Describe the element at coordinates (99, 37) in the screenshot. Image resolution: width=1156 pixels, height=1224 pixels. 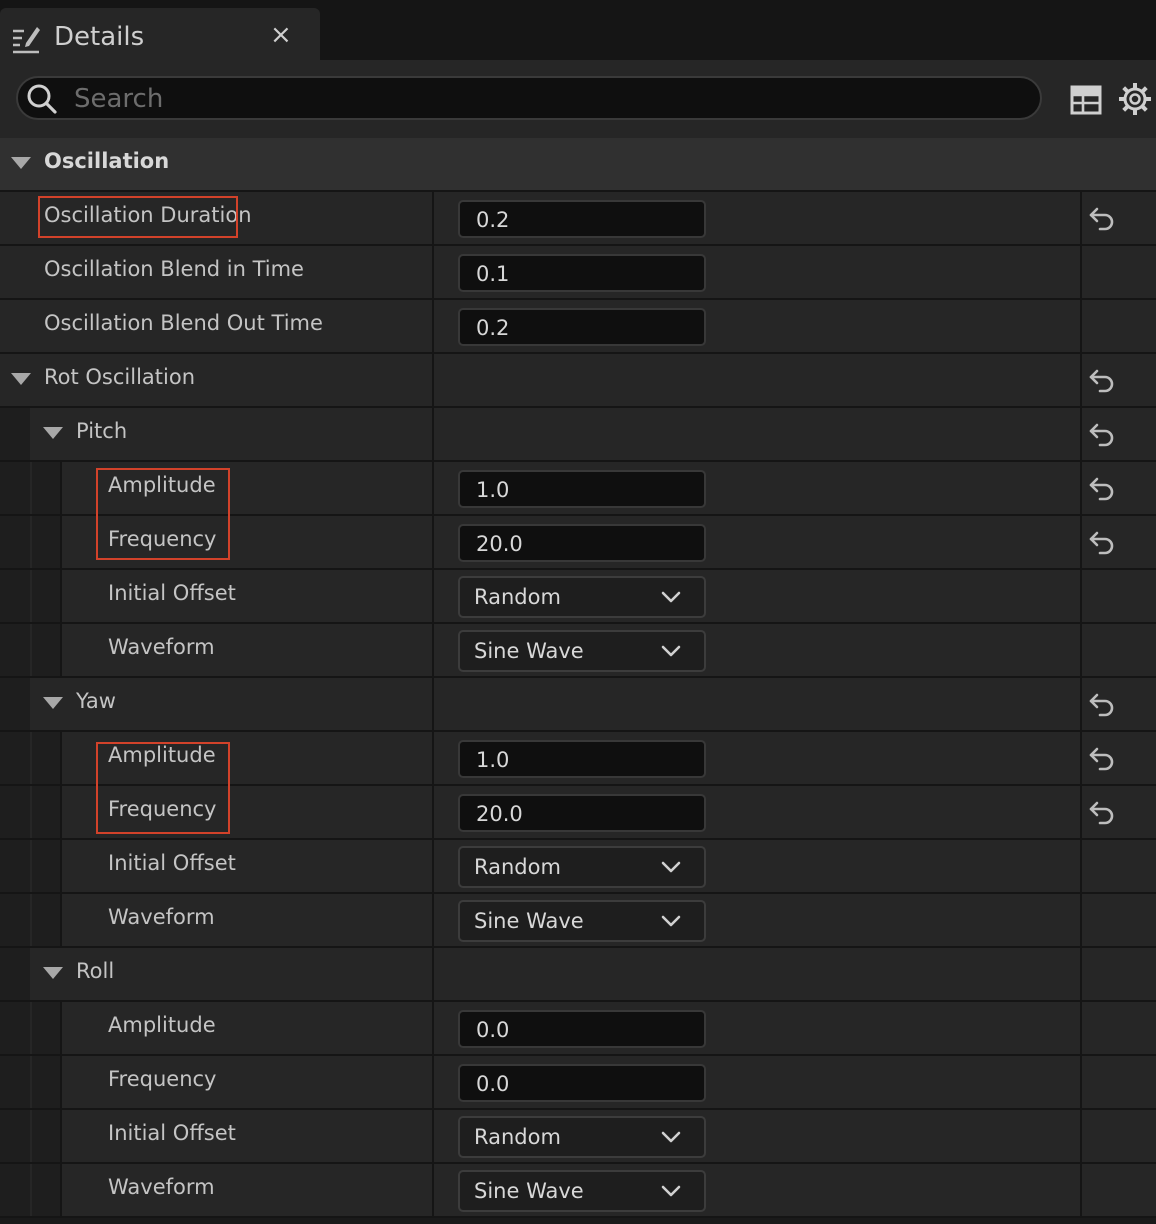
I see `tab-title: Details` at that location.